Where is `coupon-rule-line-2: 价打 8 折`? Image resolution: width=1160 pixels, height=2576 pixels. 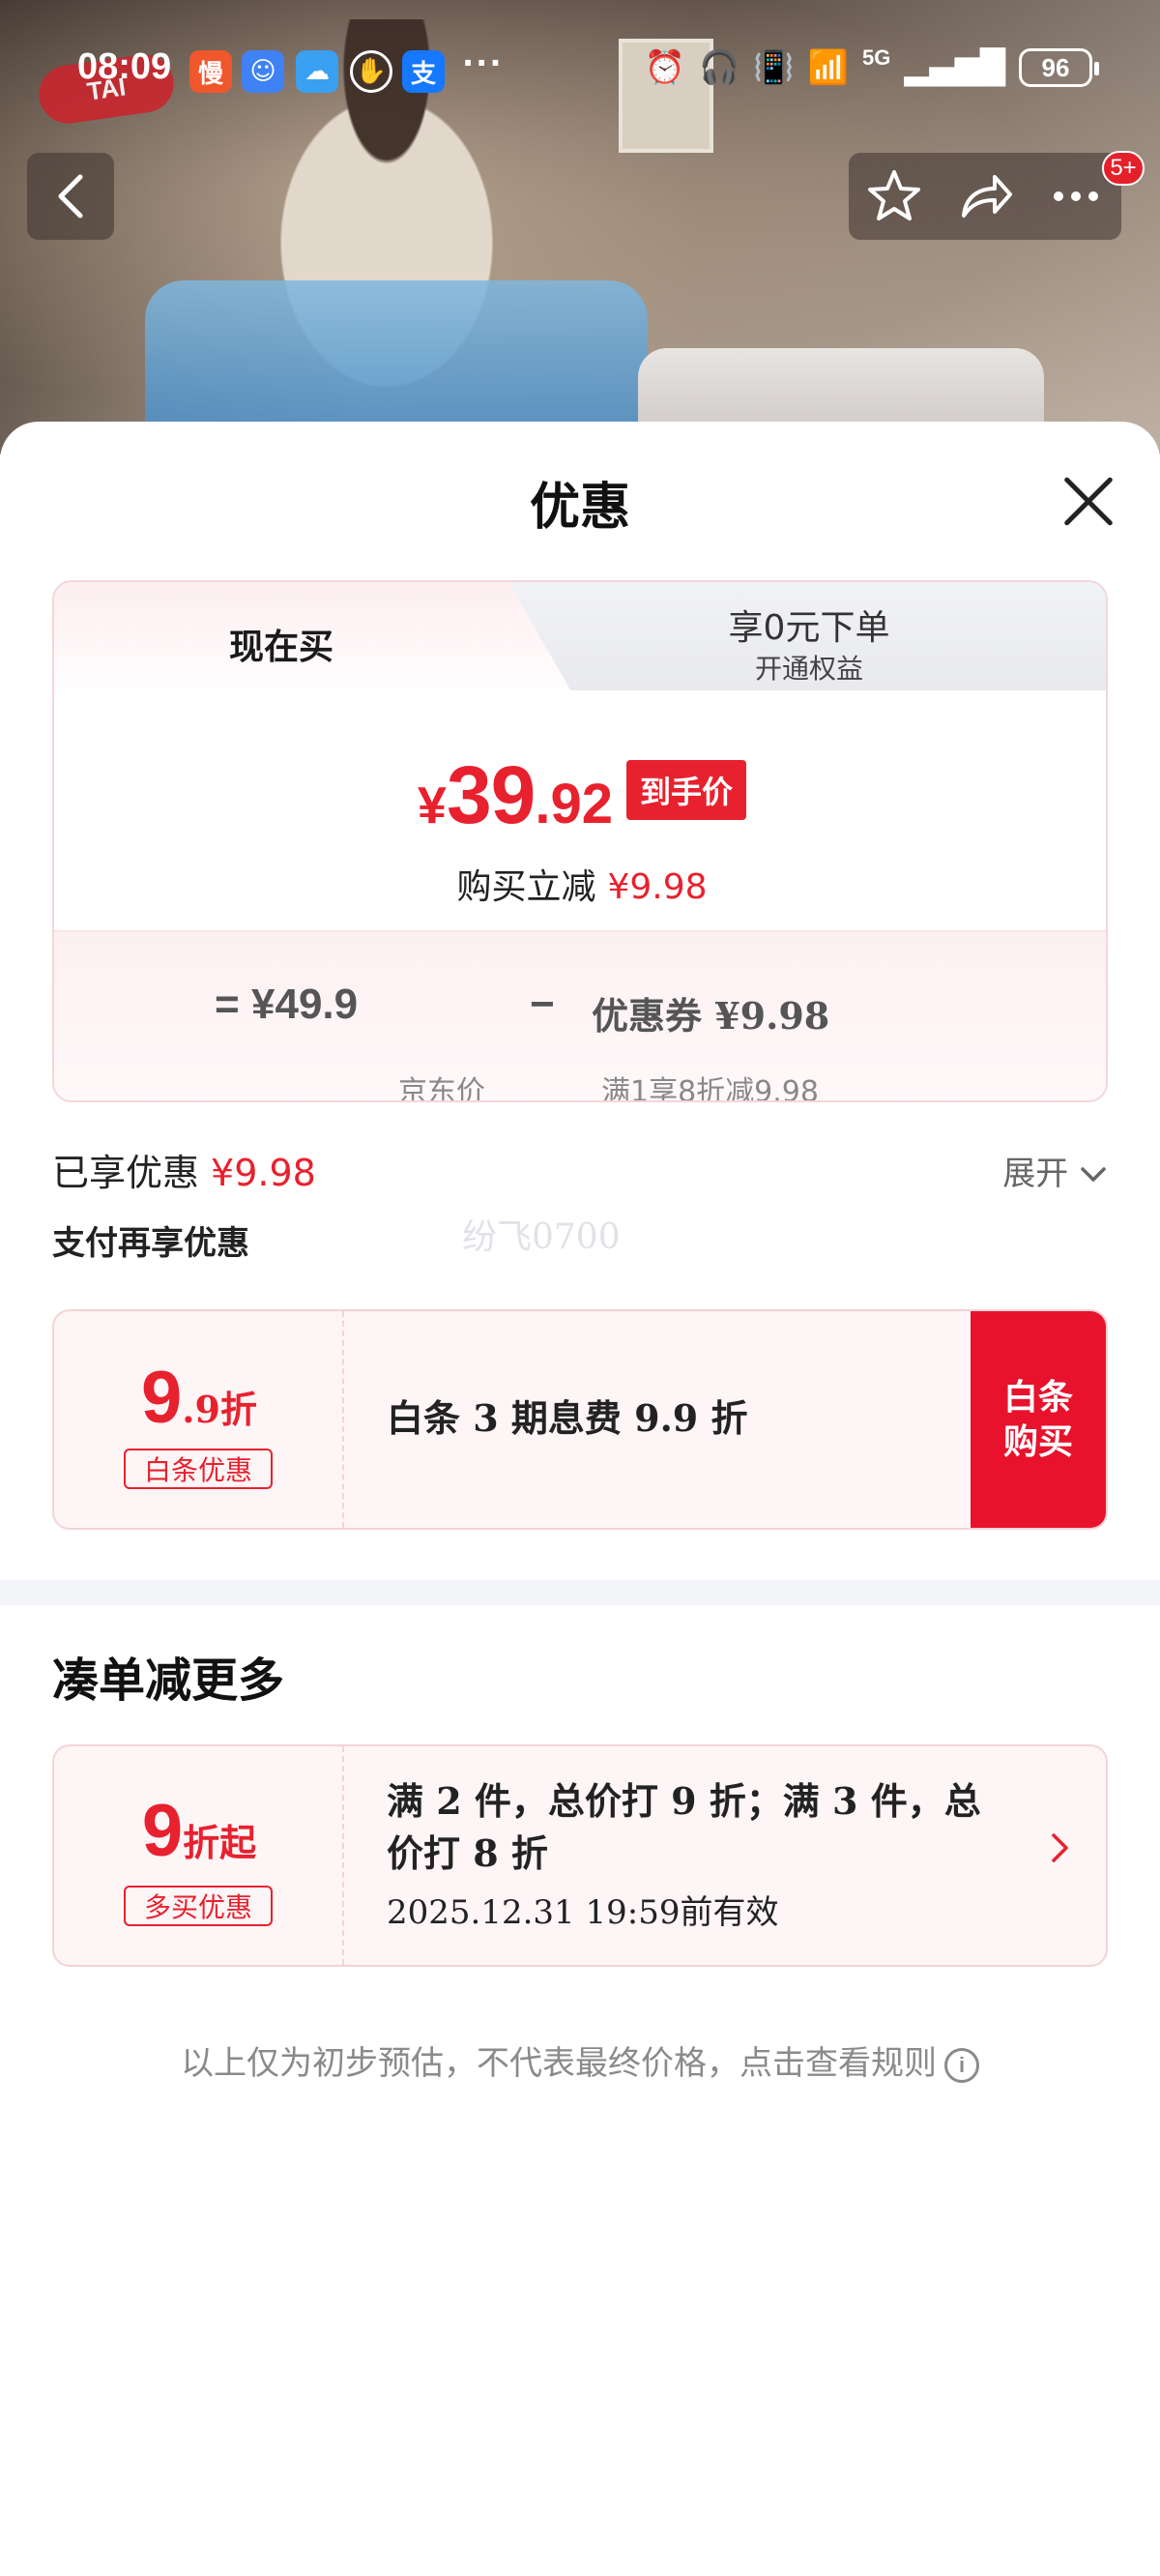 coupon-rule-line-2: 价打 8 折 is located at coordinates (468, 1853).